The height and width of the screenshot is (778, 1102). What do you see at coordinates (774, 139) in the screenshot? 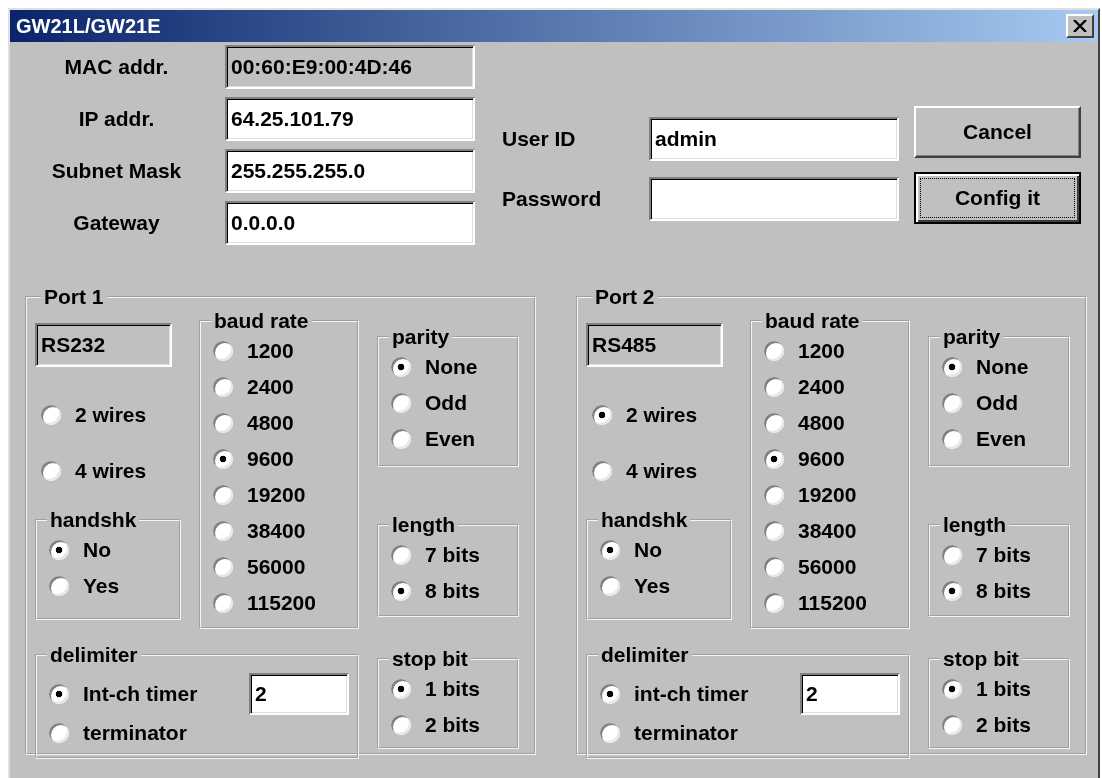
I see `user-id-field: admin` at bounding box center [774, 139].